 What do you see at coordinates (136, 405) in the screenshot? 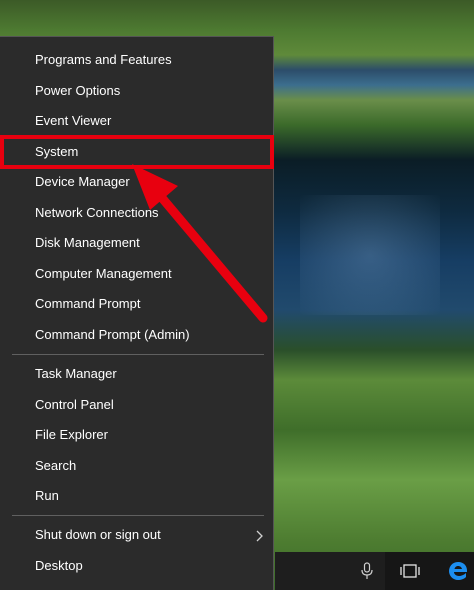
I see `menu-item-control-panel: Control Panel` at bounding box center [136, 405].